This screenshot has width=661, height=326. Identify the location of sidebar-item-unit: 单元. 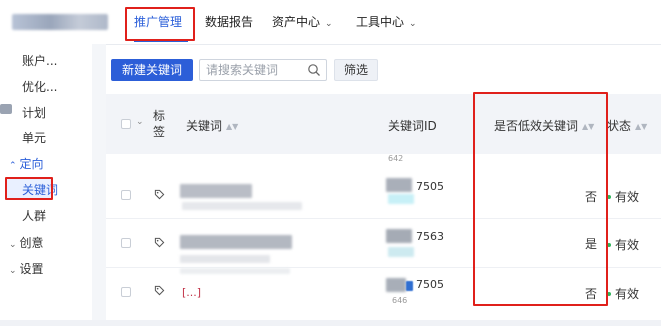
(34, 137).